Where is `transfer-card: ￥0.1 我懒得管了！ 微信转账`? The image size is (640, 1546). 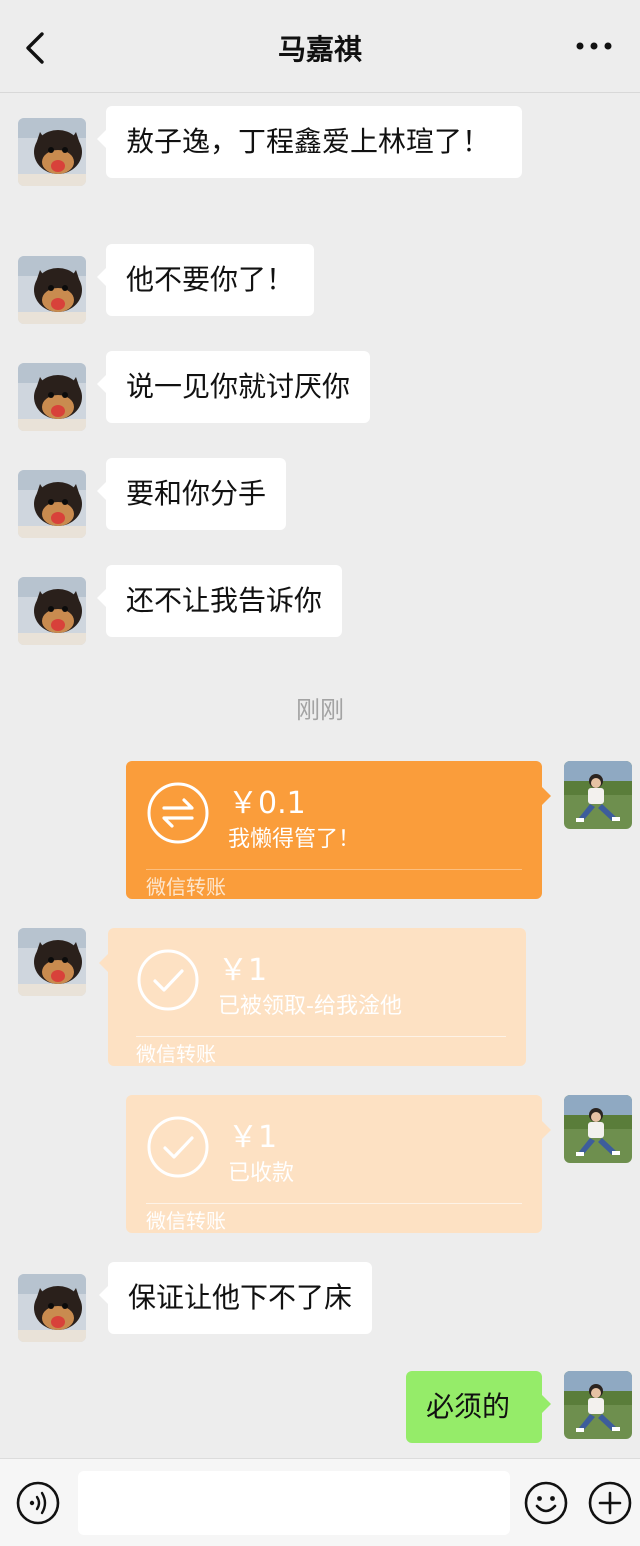
transfer-card: ￥0.1 我懒得管了！ 微信转账 is located at coordinates (338, 830).